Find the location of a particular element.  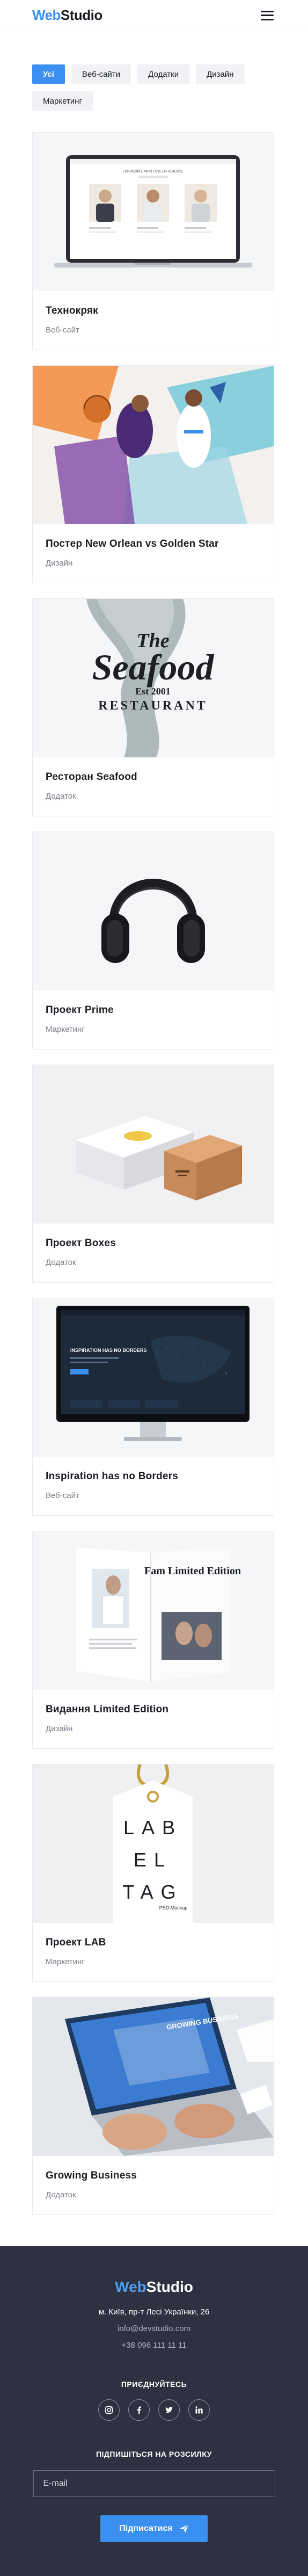

project-image-monitor: INSPIRATION HAS NO BORDERS is located at coordinates (153, 1377).